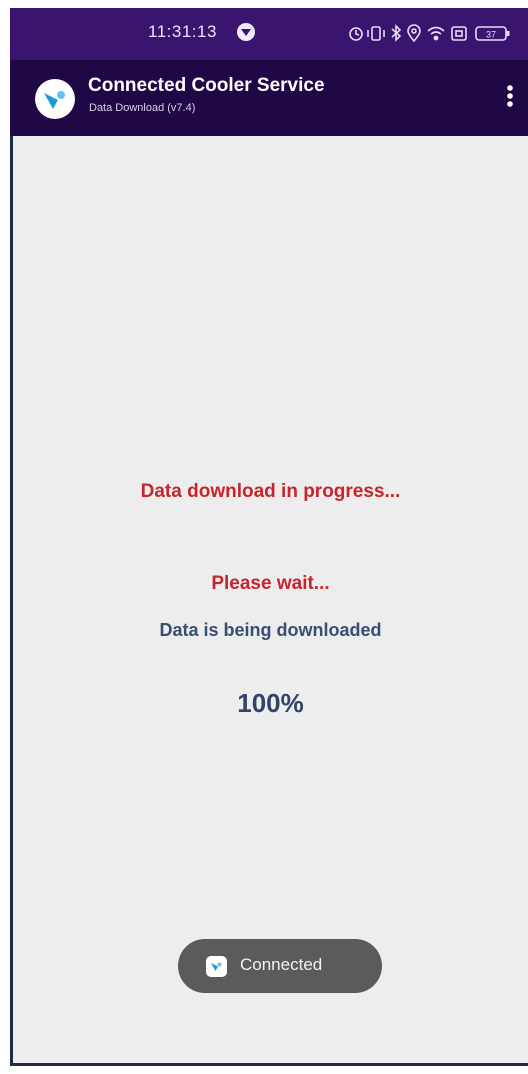 The image size is (528, 1074). What do you see at coordinates (270, 630) in the screenshot?
I see `download-status-message: Data is being downloaded` at bounding box center [270, 630].